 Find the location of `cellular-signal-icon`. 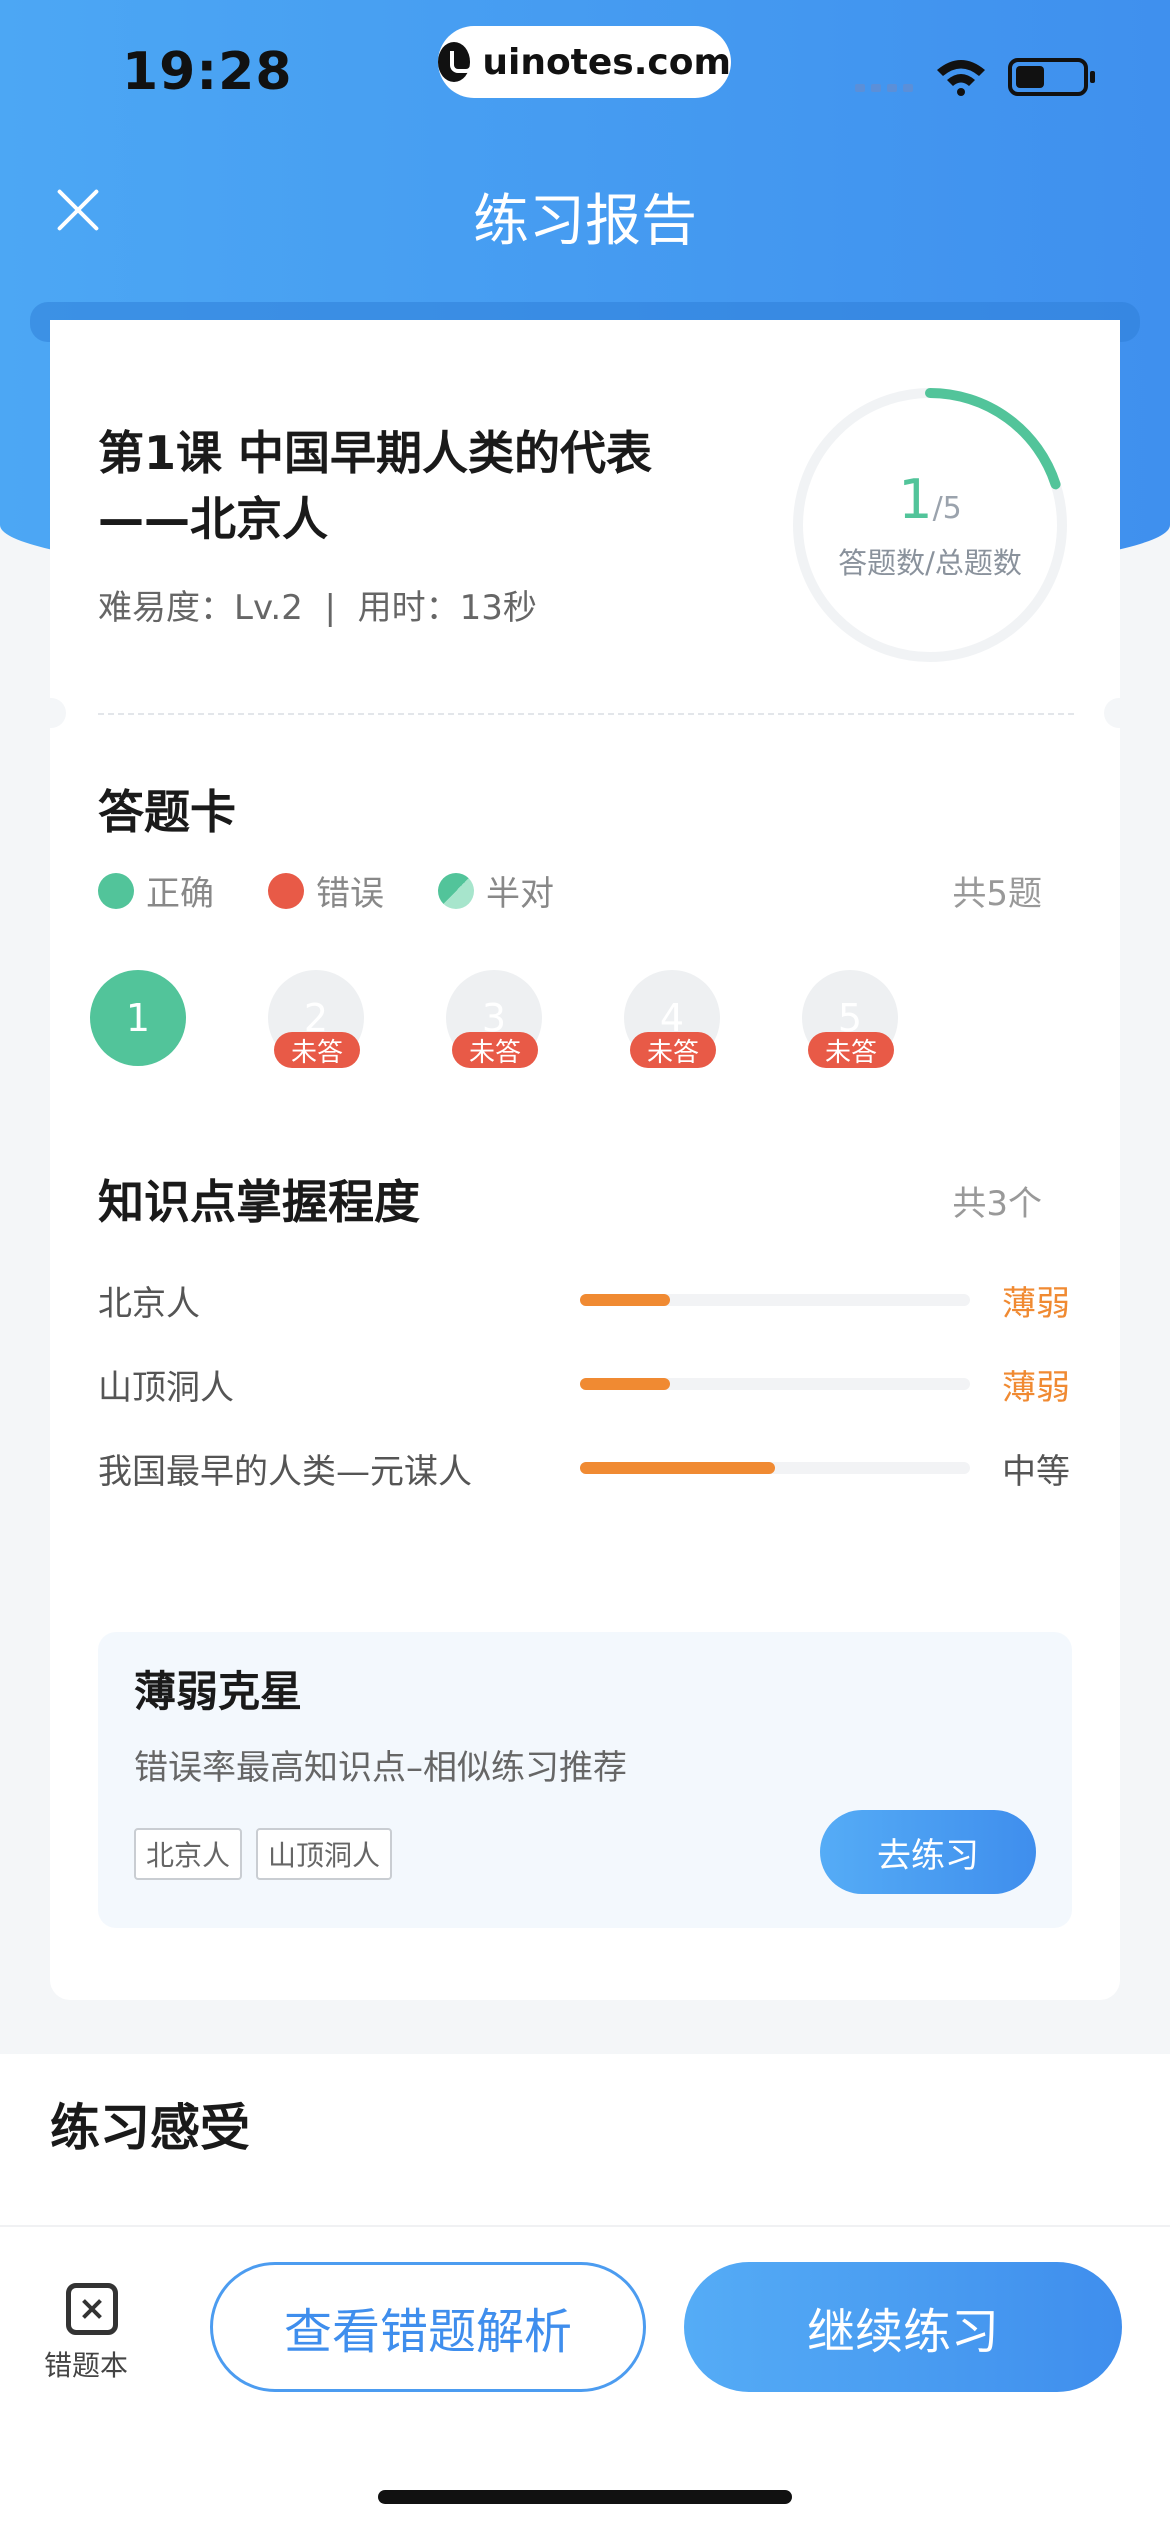

cellular-signal-icon is located at coordinates (884, 88).